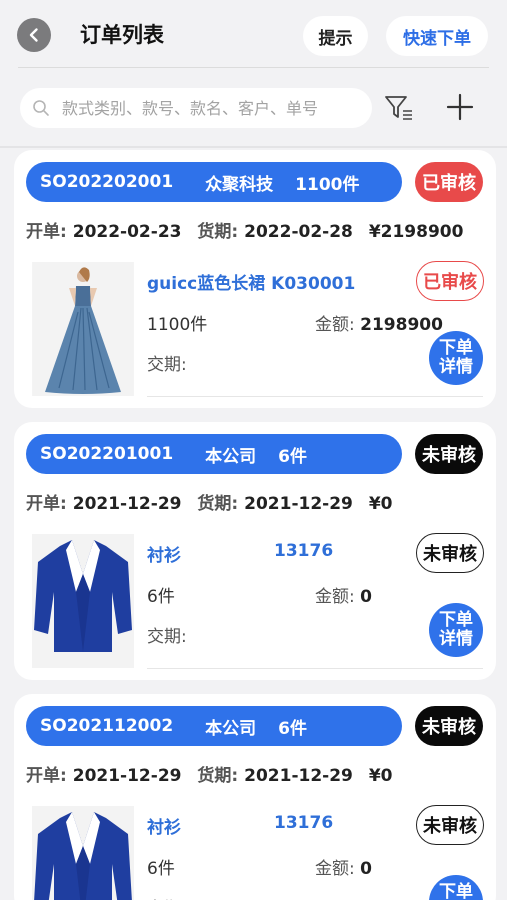 The width and height of the screenshot is (507, 900). I want to click on amount-value: 2198900, so click(401, 325).